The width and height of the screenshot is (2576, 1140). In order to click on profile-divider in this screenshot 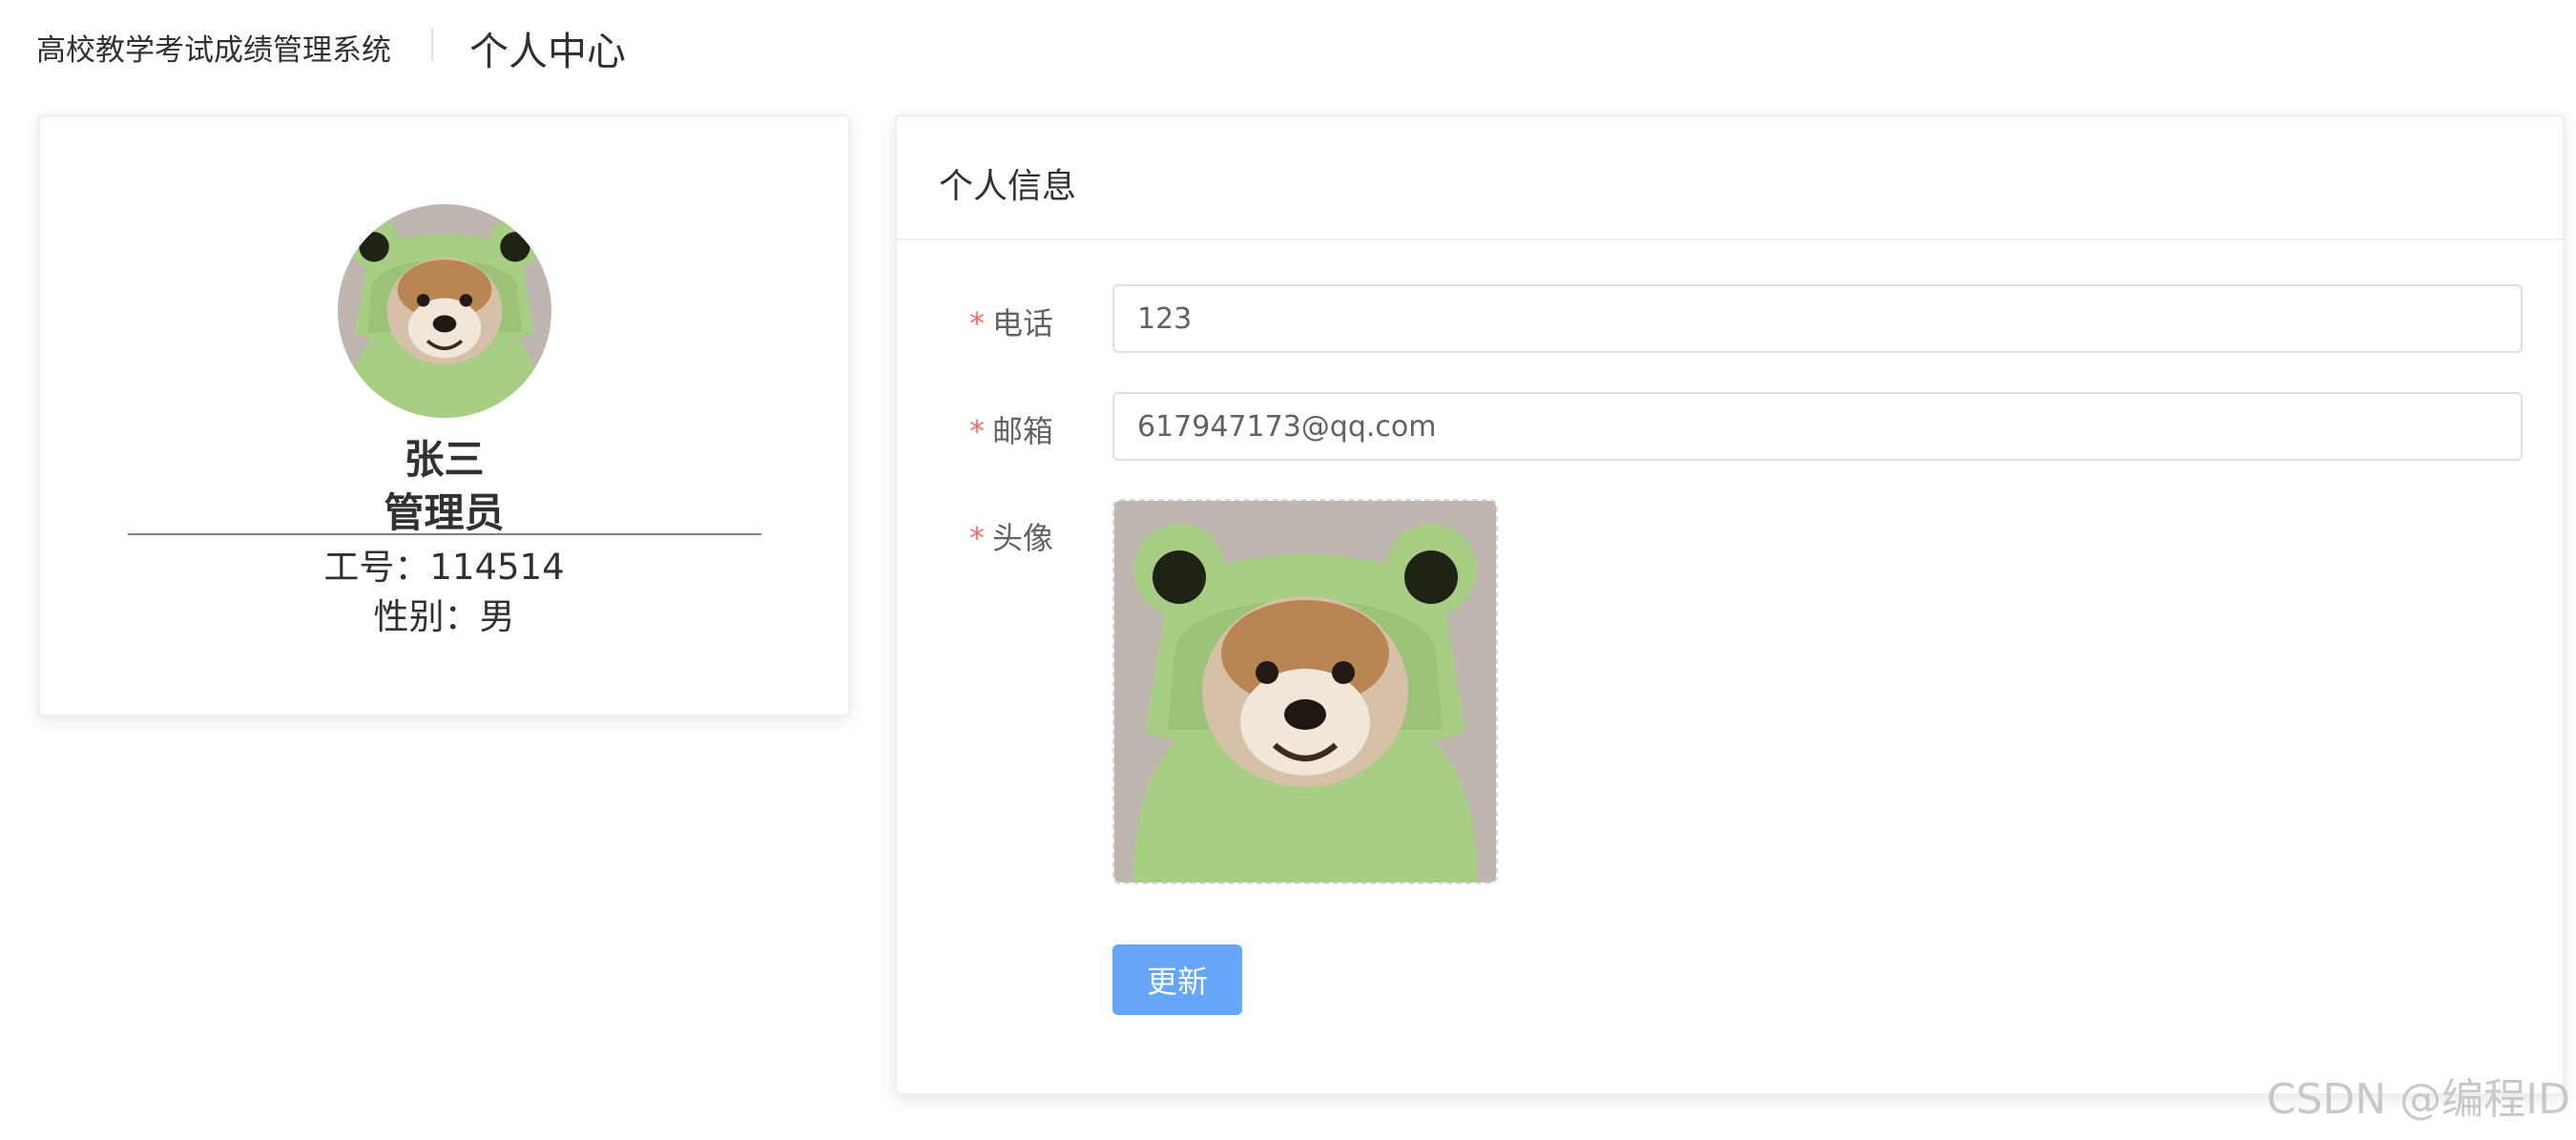, I will do `click(444, 534)`.